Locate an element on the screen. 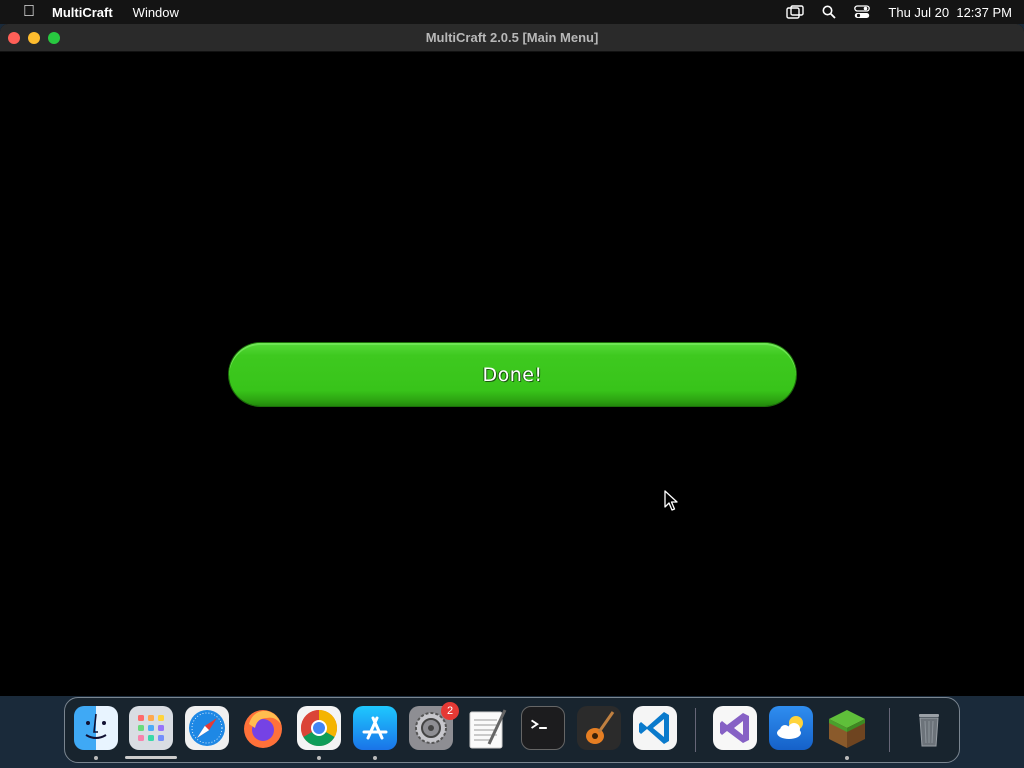  menu-extras: Thu Jul 20 12:37 PM is located at coordinates (899, 12).